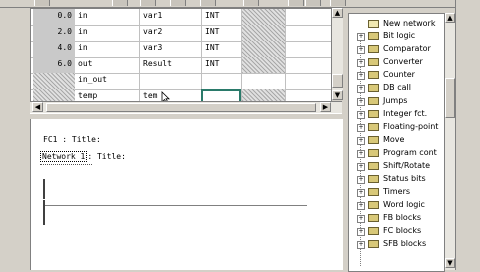 Image resolution: width=480 pixels, height=272 pixels. I want to click on tree-item-new-network: New network, so click(396, 24).